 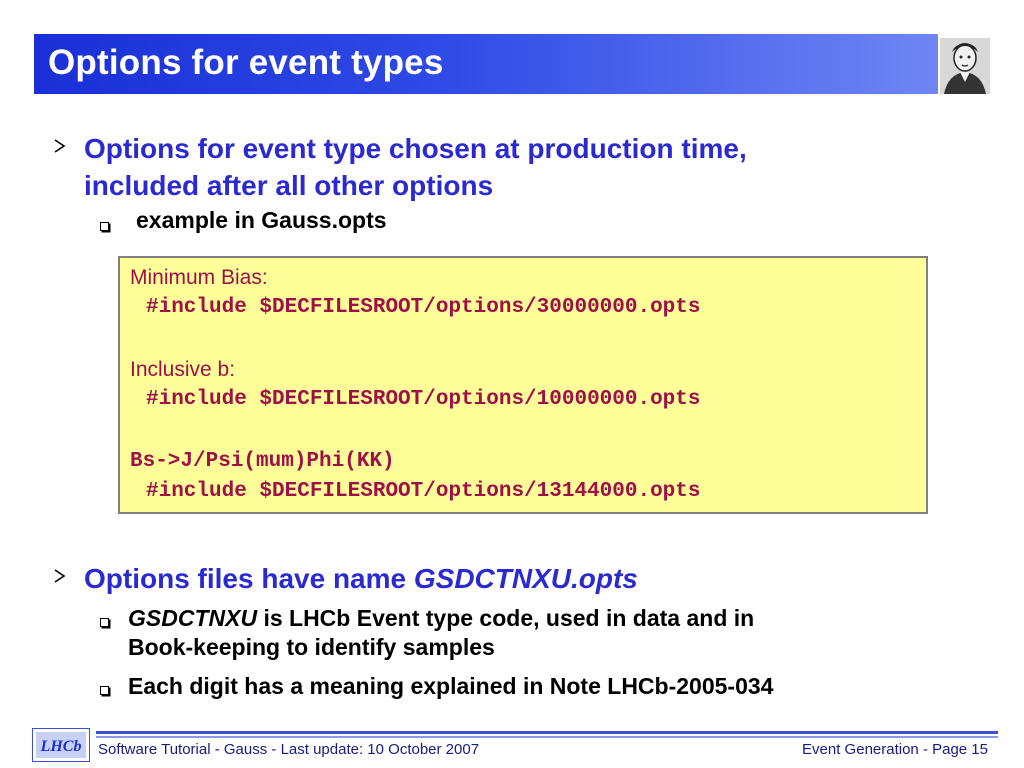 I want to click on footer-divider-secondary, so click(x=547, y=737).